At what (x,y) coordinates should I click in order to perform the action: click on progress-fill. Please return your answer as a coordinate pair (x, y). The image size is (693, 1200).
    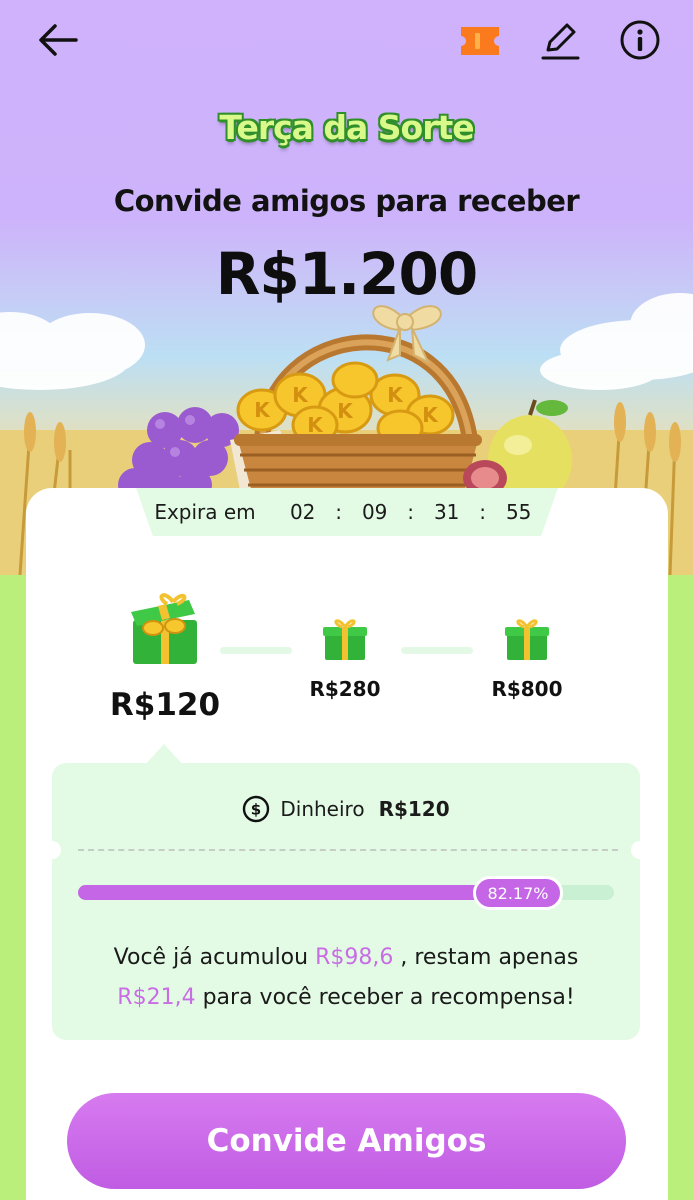
    Looking at the image, I should click on (298, 892).